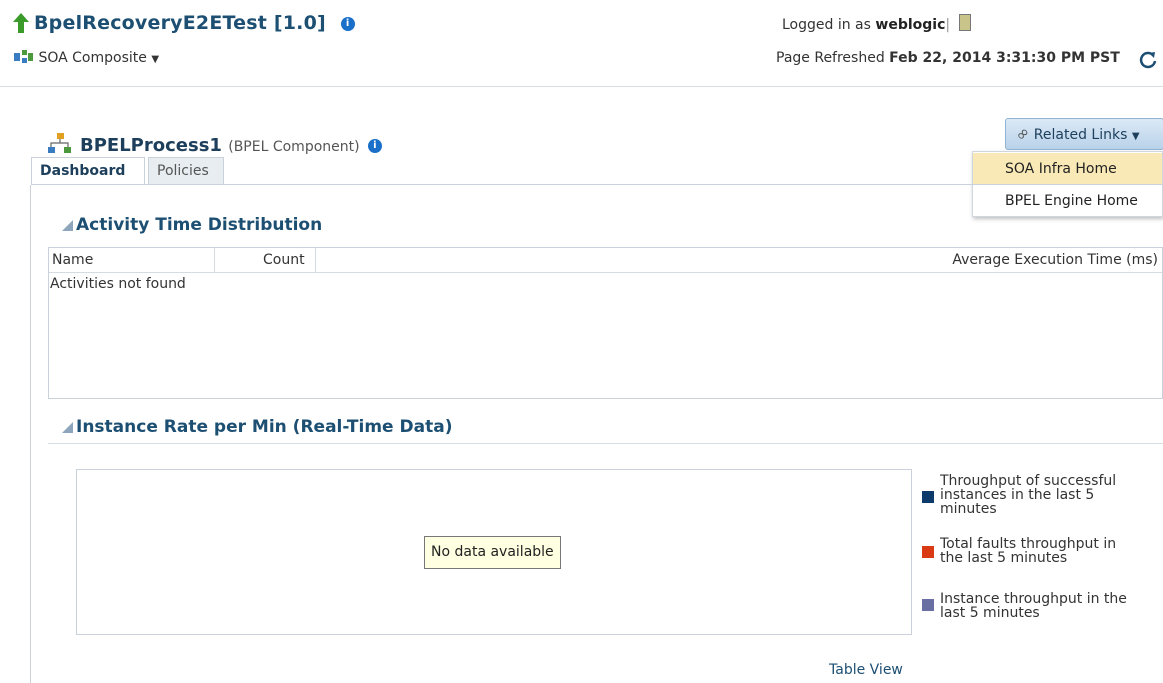 This screenshot has width=1163, height=683. What do you see at coordinates (492, 552) in the screenshot?
I see `no-data-tooltip: No data available` at bounding box center [492, 552].